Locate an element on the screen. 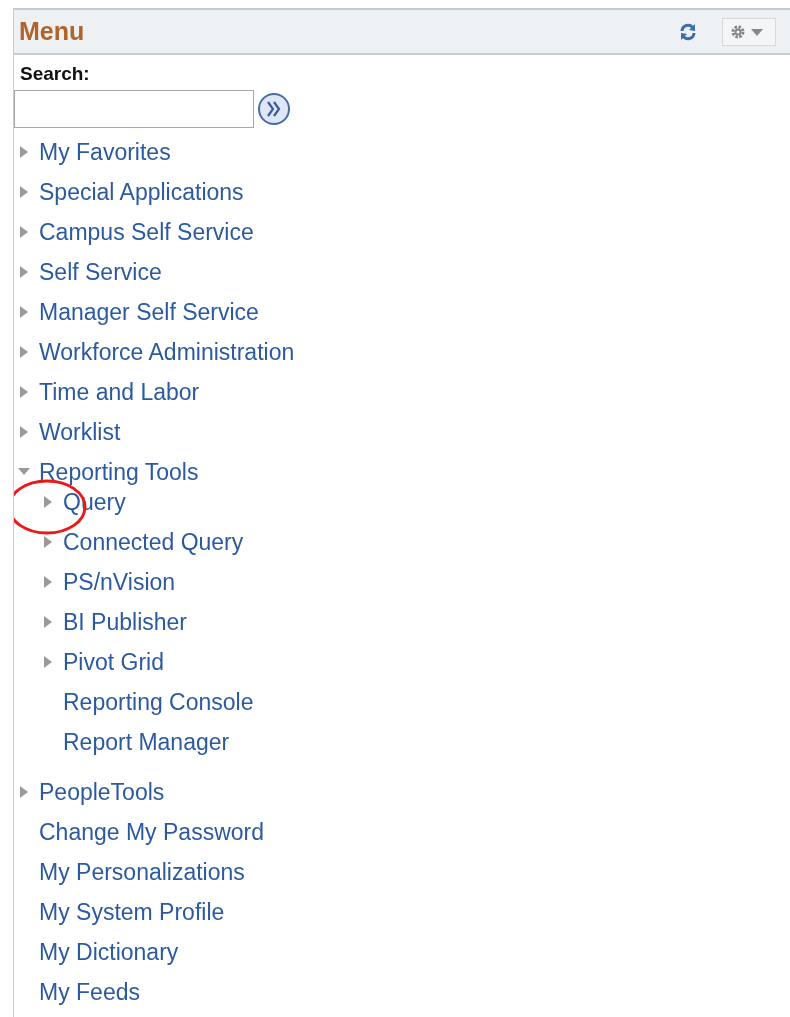 The height and width of the screenshot is (1017, 790). menu-link: PS/nVision is located at coordinates (119, 582).